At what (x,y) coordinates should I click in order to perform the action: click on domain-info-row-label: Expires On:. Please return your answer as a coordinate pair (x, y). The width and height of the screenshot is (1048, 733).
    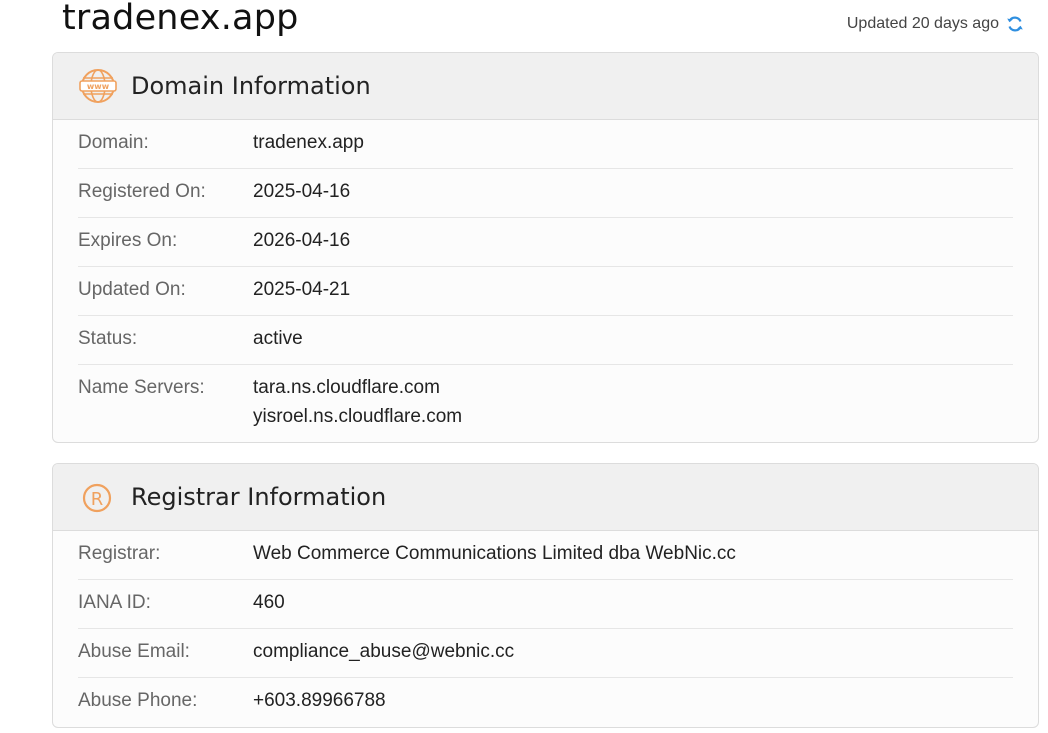
    Looking at the image, I should click on (128, 240).